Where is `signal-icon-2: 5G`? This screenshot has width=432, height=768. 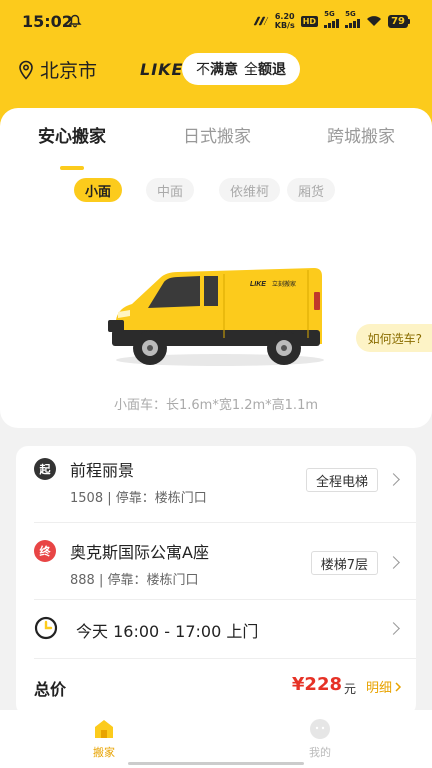 signal-icon-2: 5G is located at coordinates (353, 19).